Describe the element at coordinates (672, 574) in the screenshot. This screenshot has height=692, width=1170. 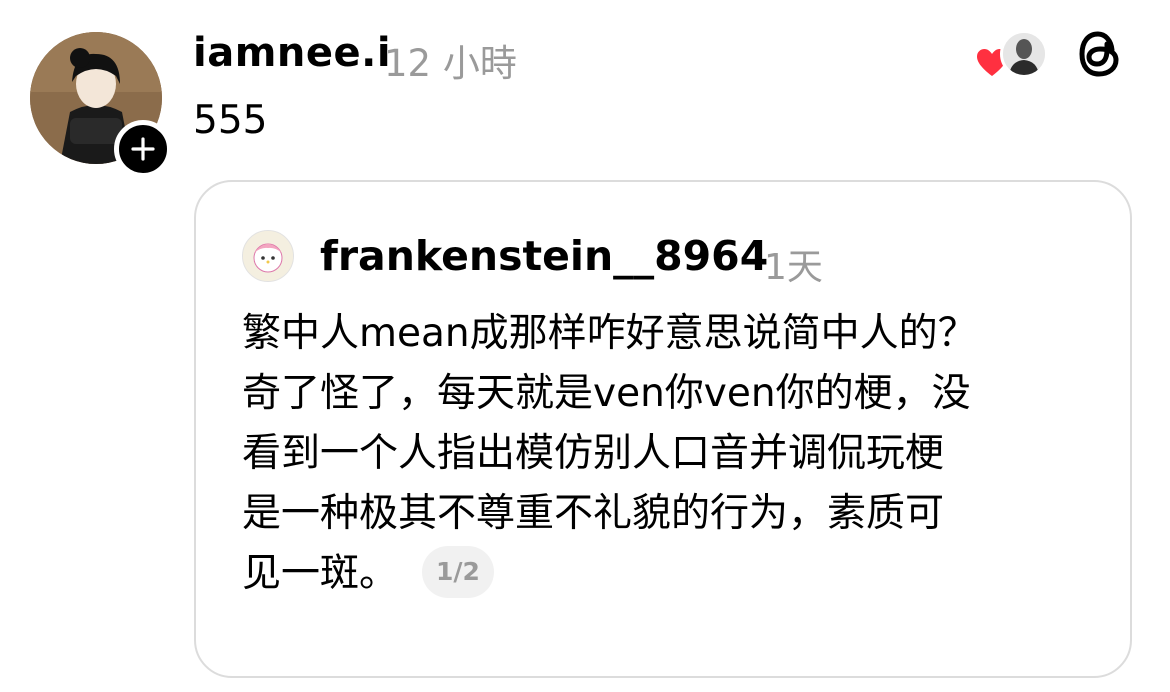
I see `quoted-text-last-line: 见一斑。 1/2` at that location.